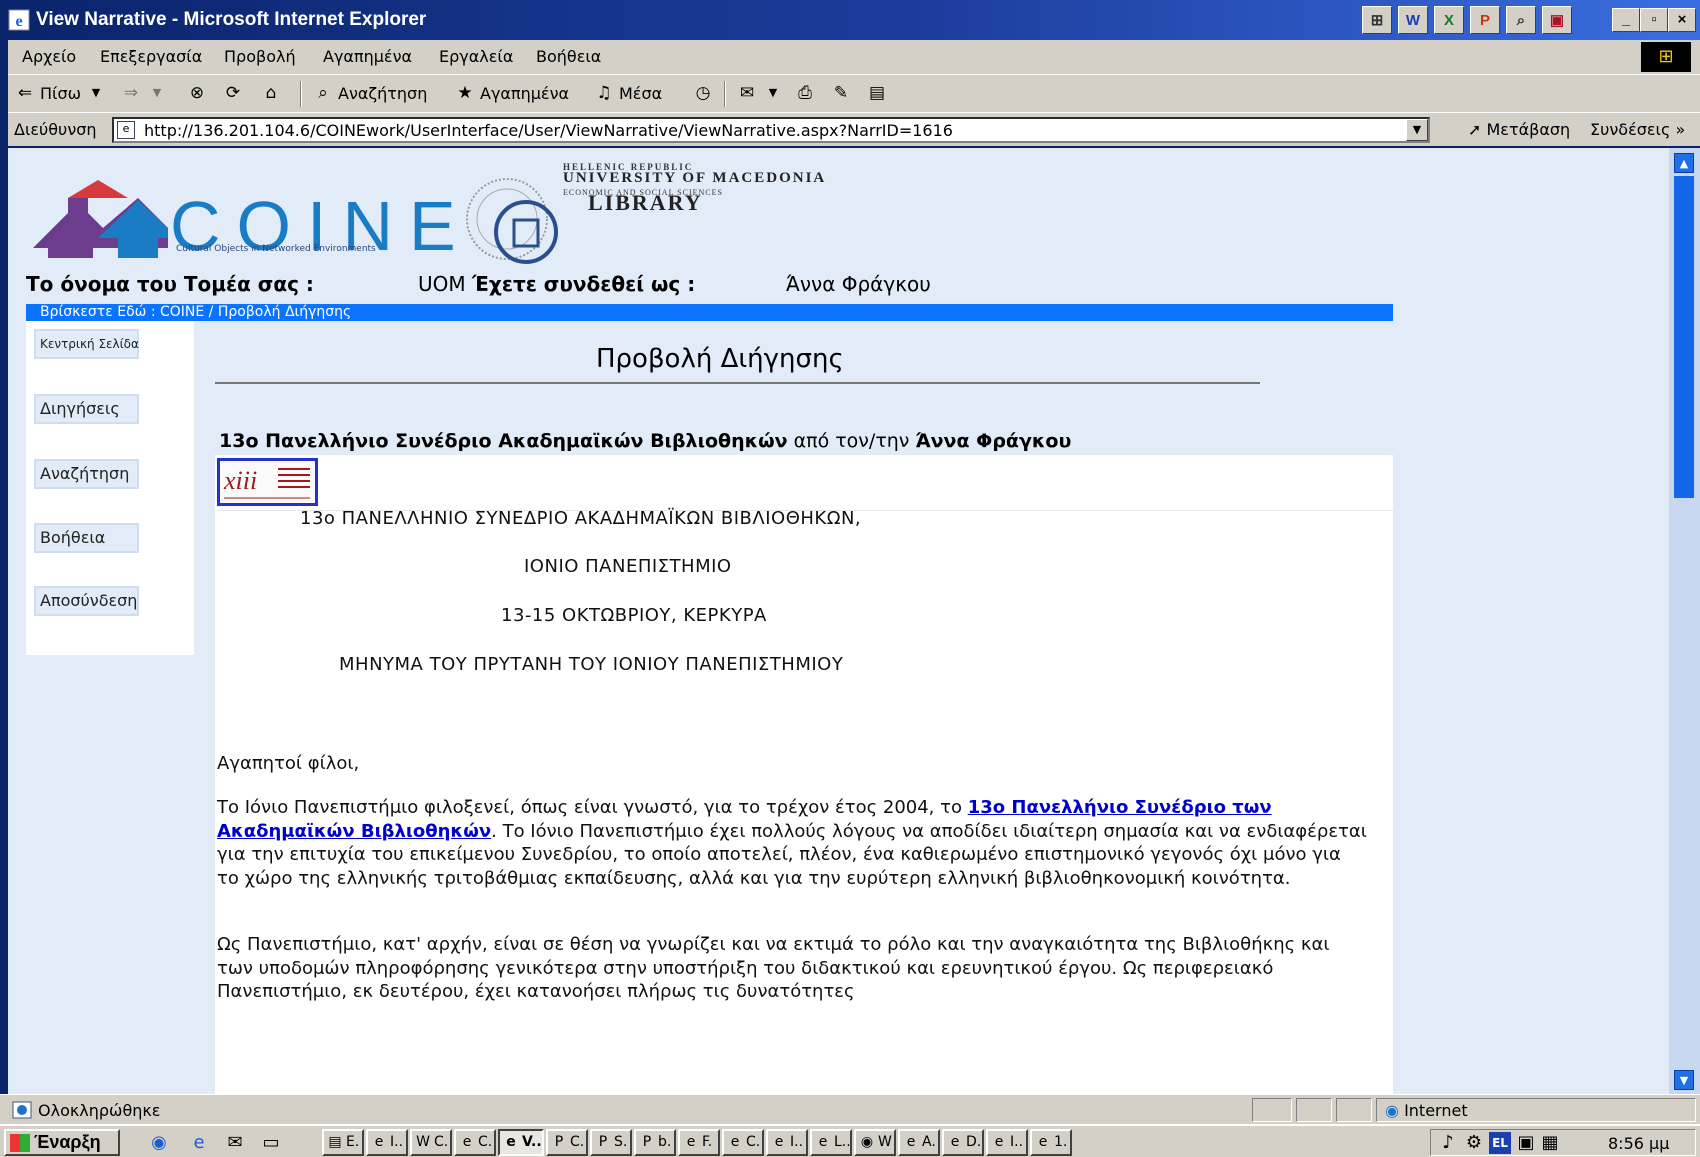 This screenshot has height=1157, width=1700. I want to click on stop-button: ⊗, so click(197, 93).